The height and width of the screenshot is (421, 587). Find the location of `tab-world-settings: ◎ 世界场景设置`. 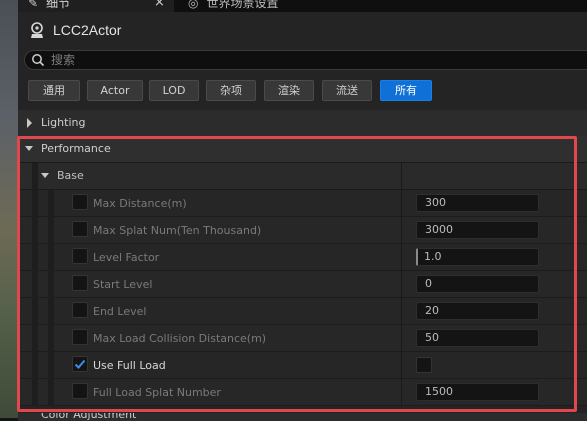

tab-world-settings: ◎ 世界场景设置 is located at coordinates (229, 6).